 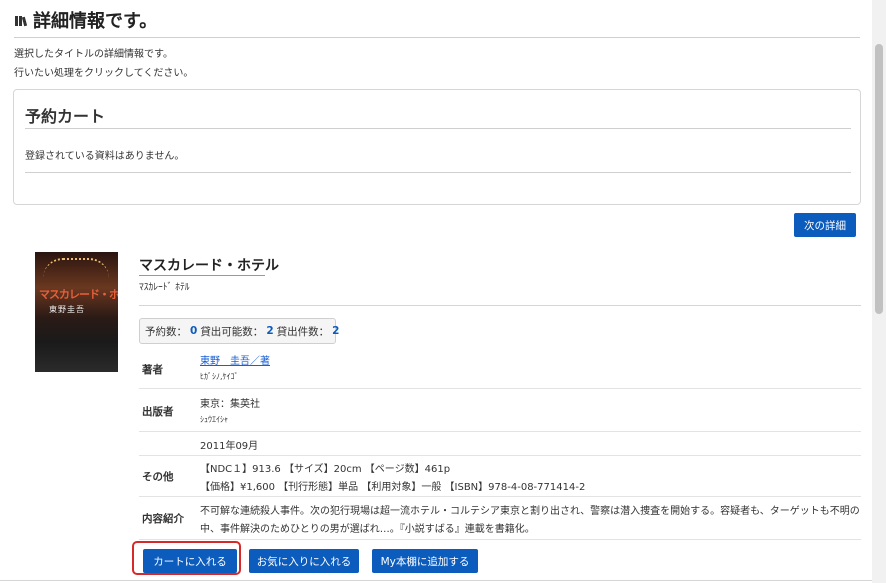 I want to click on publication-date: 2011年09月, so click(x=229, y=446).